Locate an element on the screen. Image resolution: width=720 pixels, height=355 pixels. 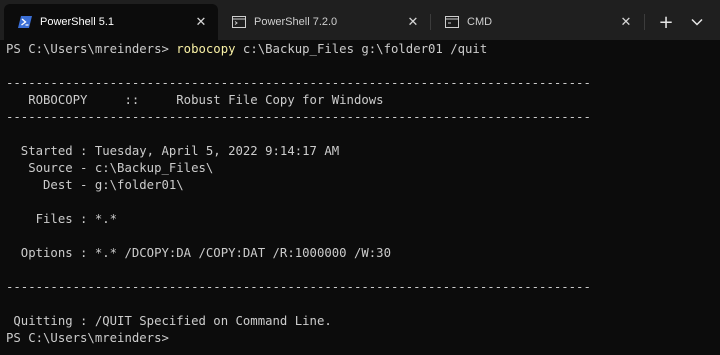
tab-divider is located at coordinates (644, 22).